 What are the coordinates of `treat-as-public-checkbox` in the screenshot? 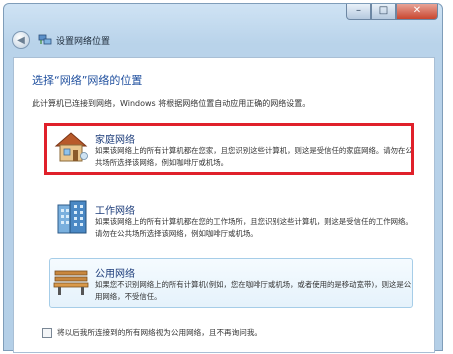 It's located at (47, 332).